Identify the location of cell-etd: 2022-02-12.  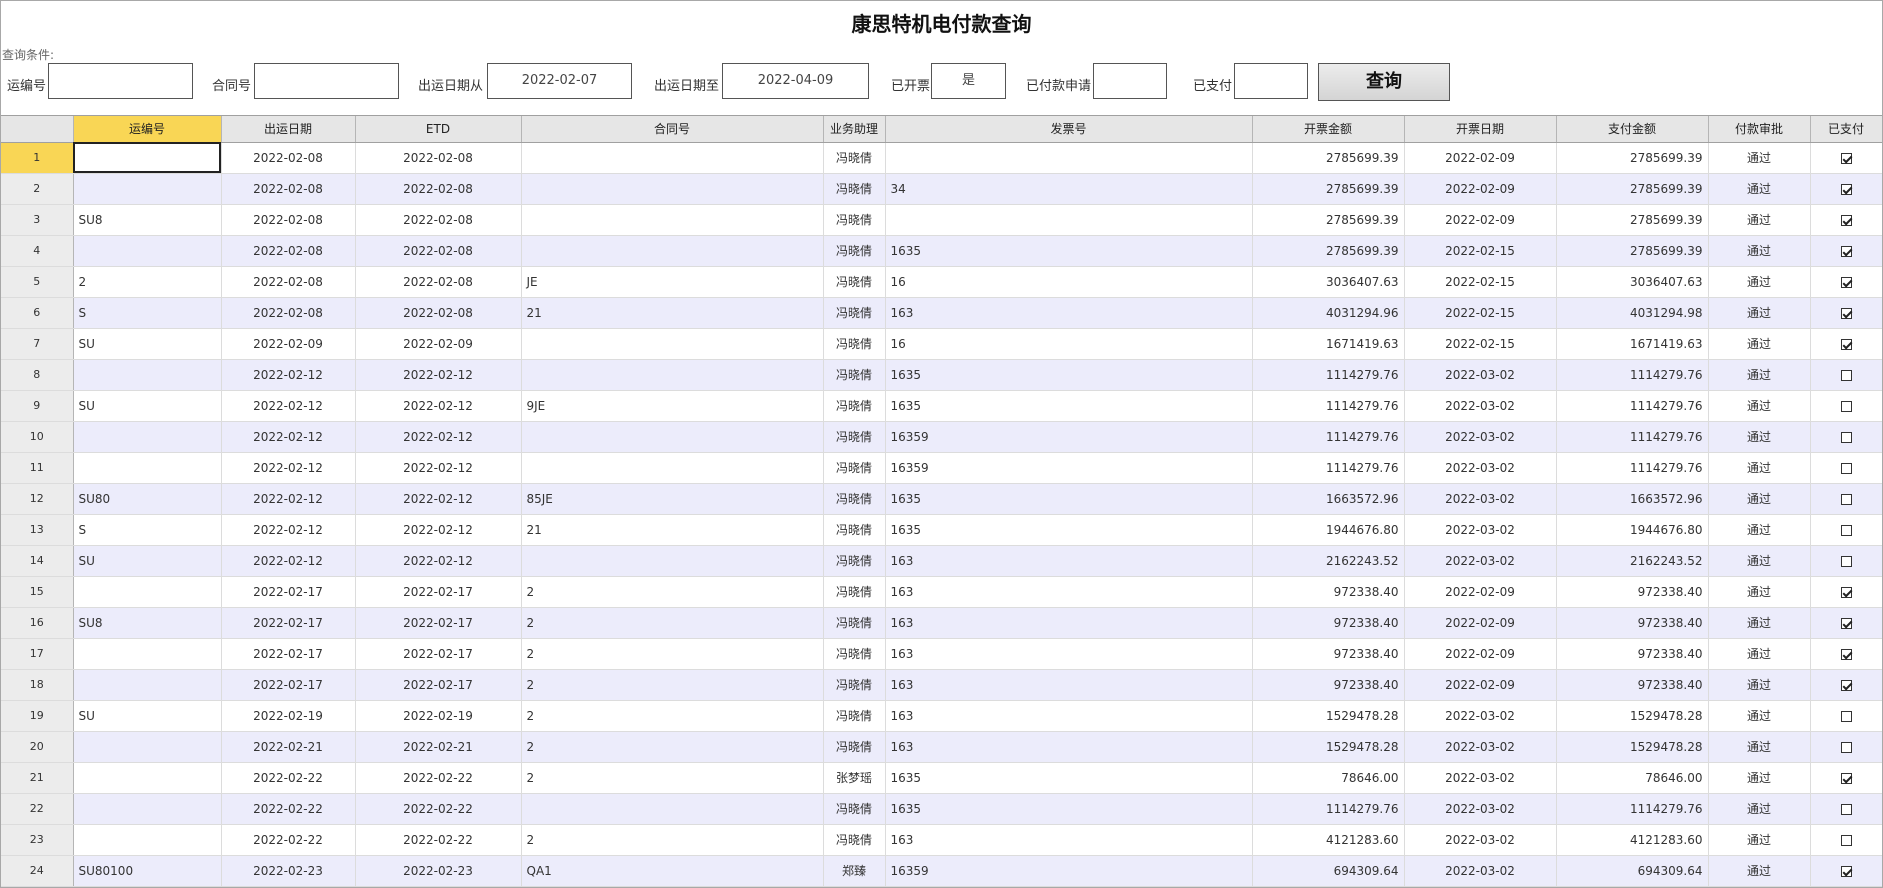
(438, 437).